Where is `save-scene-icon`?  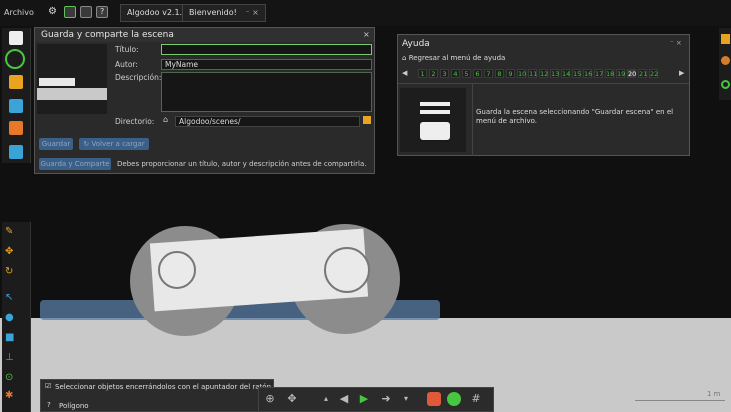
save-scene-icon is located at coordinates (86, 12).